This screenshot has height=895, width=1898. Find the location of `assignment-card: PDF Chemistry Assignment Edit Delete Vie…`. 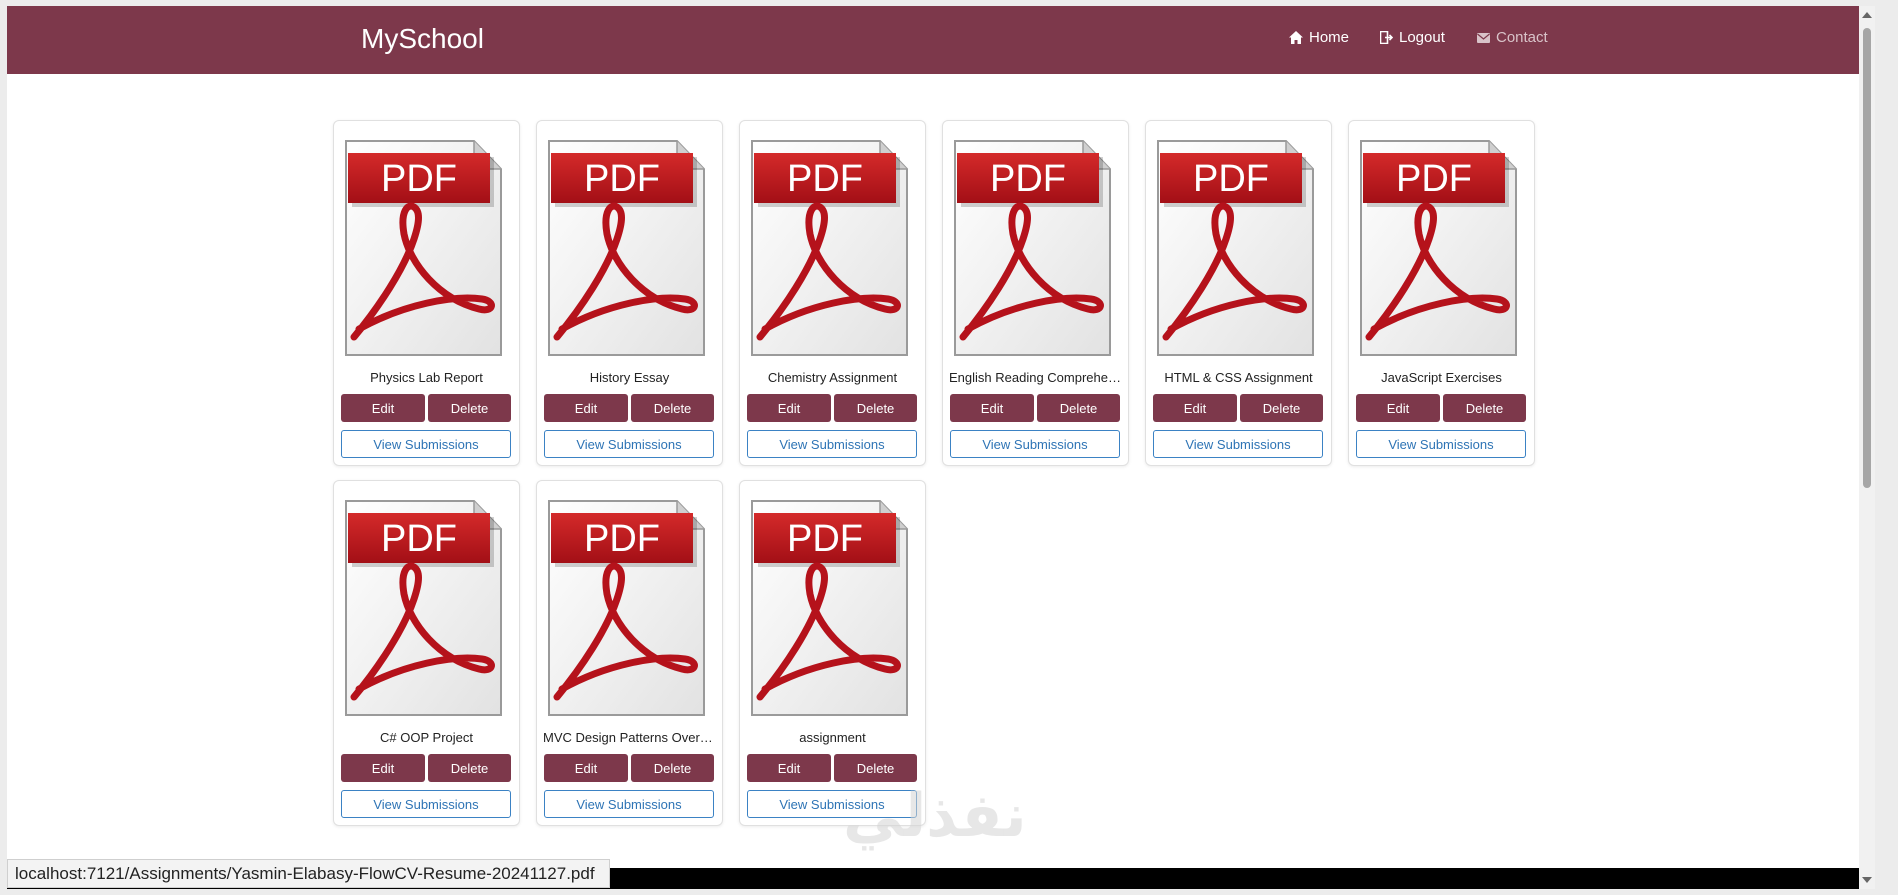

assignment-card: PDF Chemistry Assignment Edit Delete Vie… is located at coordinates (832, 293).